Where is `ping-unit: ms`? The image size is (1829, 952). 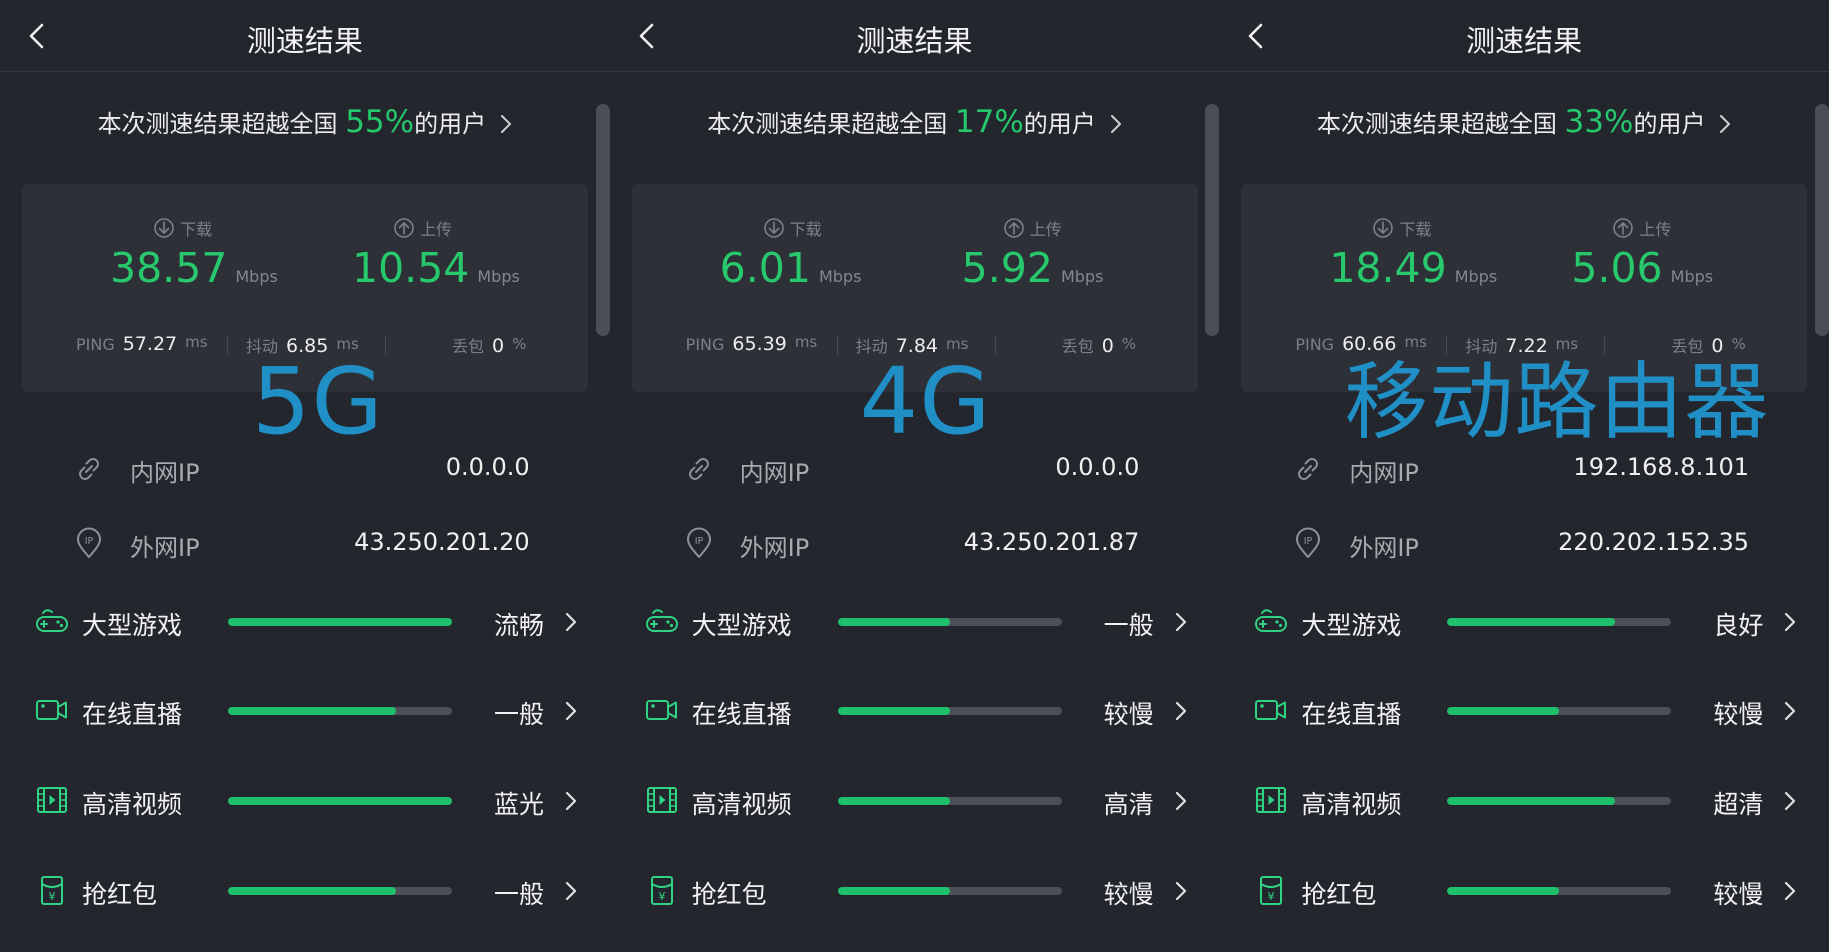
ping-unit: ms is located at coordinates (806, 342).